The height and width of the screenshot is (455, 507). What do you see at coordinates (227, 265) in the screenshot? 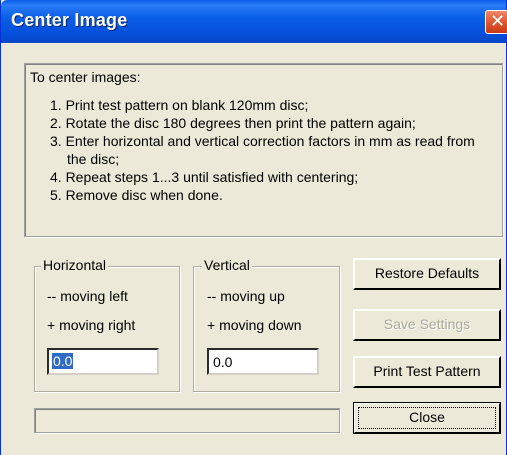
I see `vertical-group-legend: Vertical` at bounding box center [227, 265].